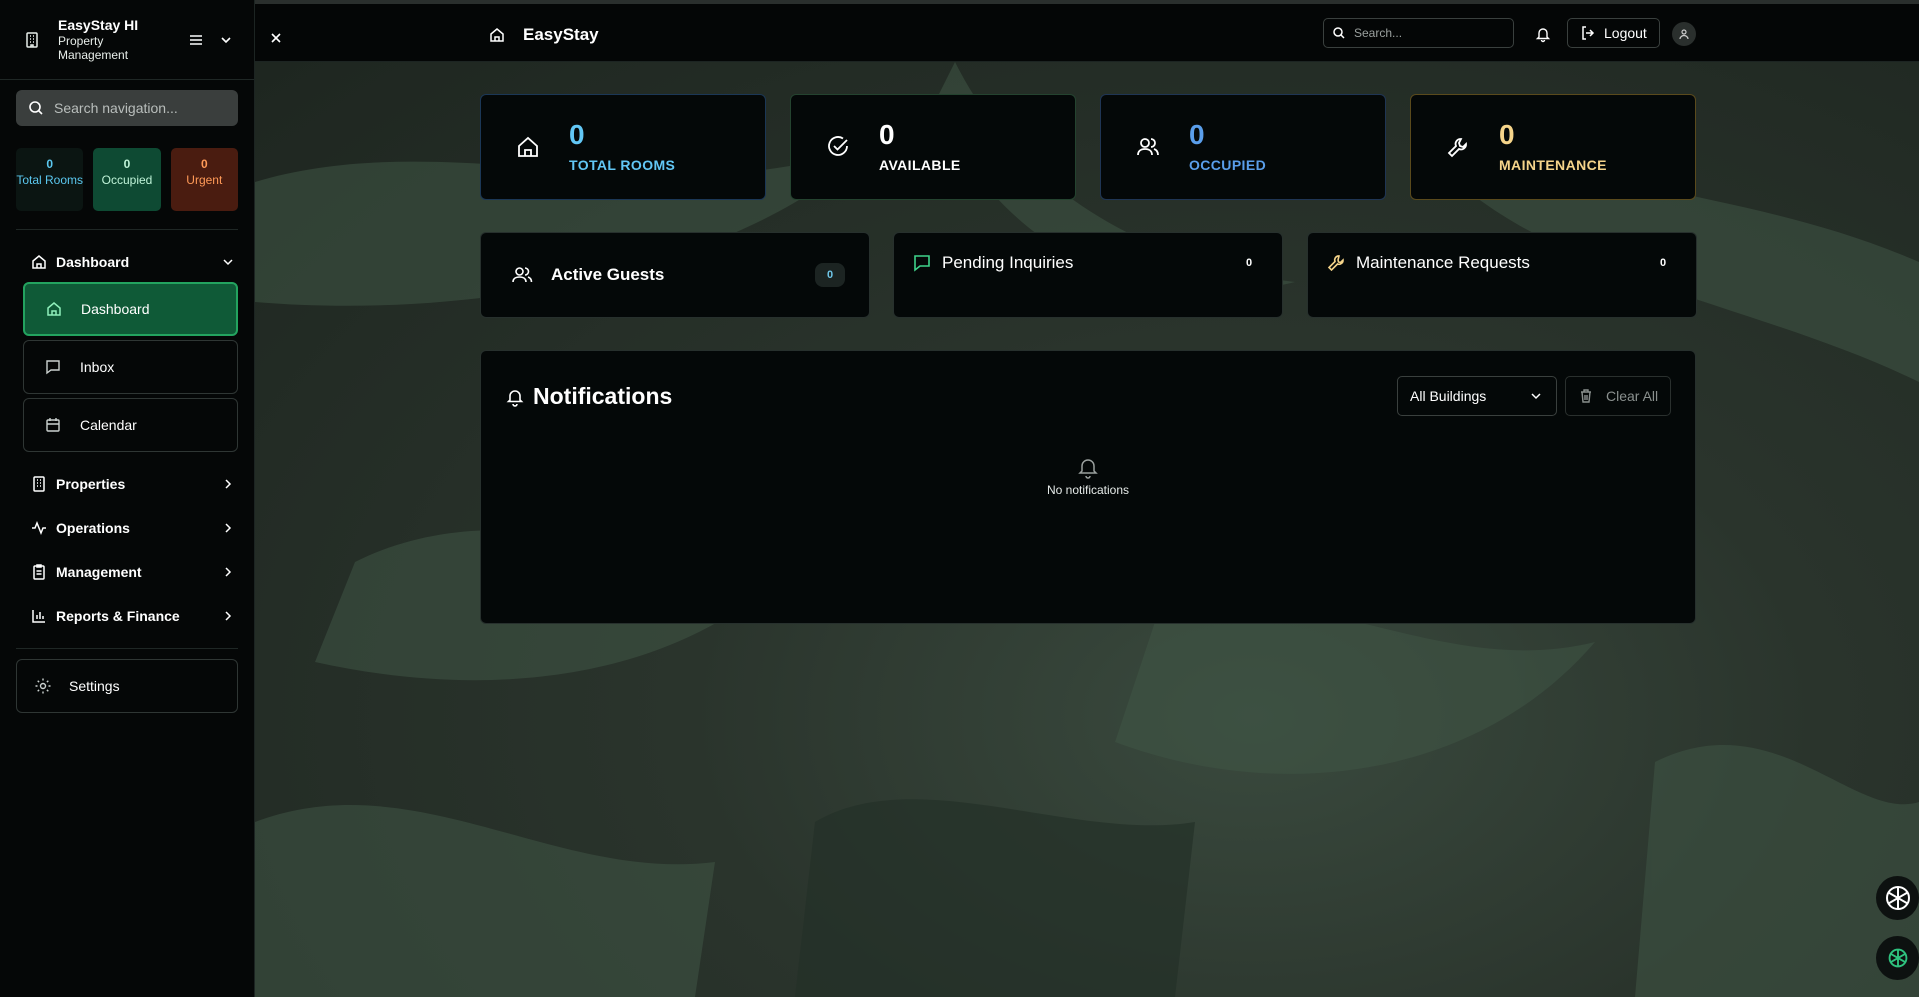  I want to click on stat-total-label: Total Rooms, so click(50, 180).